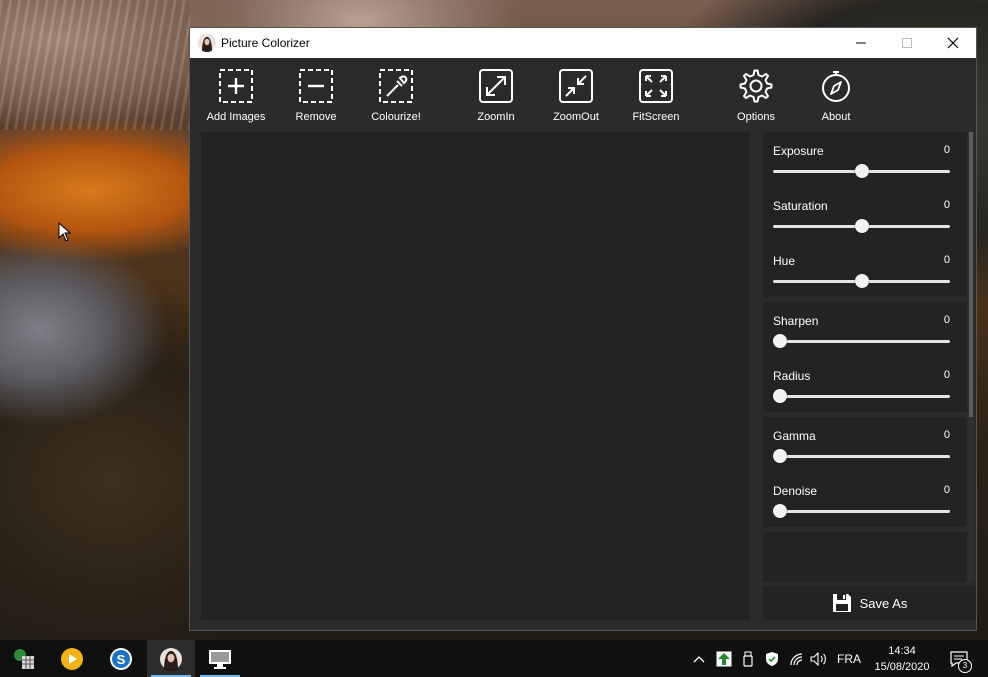  I want to click on taskbar-app-spreadsheet, so click(24, 658).